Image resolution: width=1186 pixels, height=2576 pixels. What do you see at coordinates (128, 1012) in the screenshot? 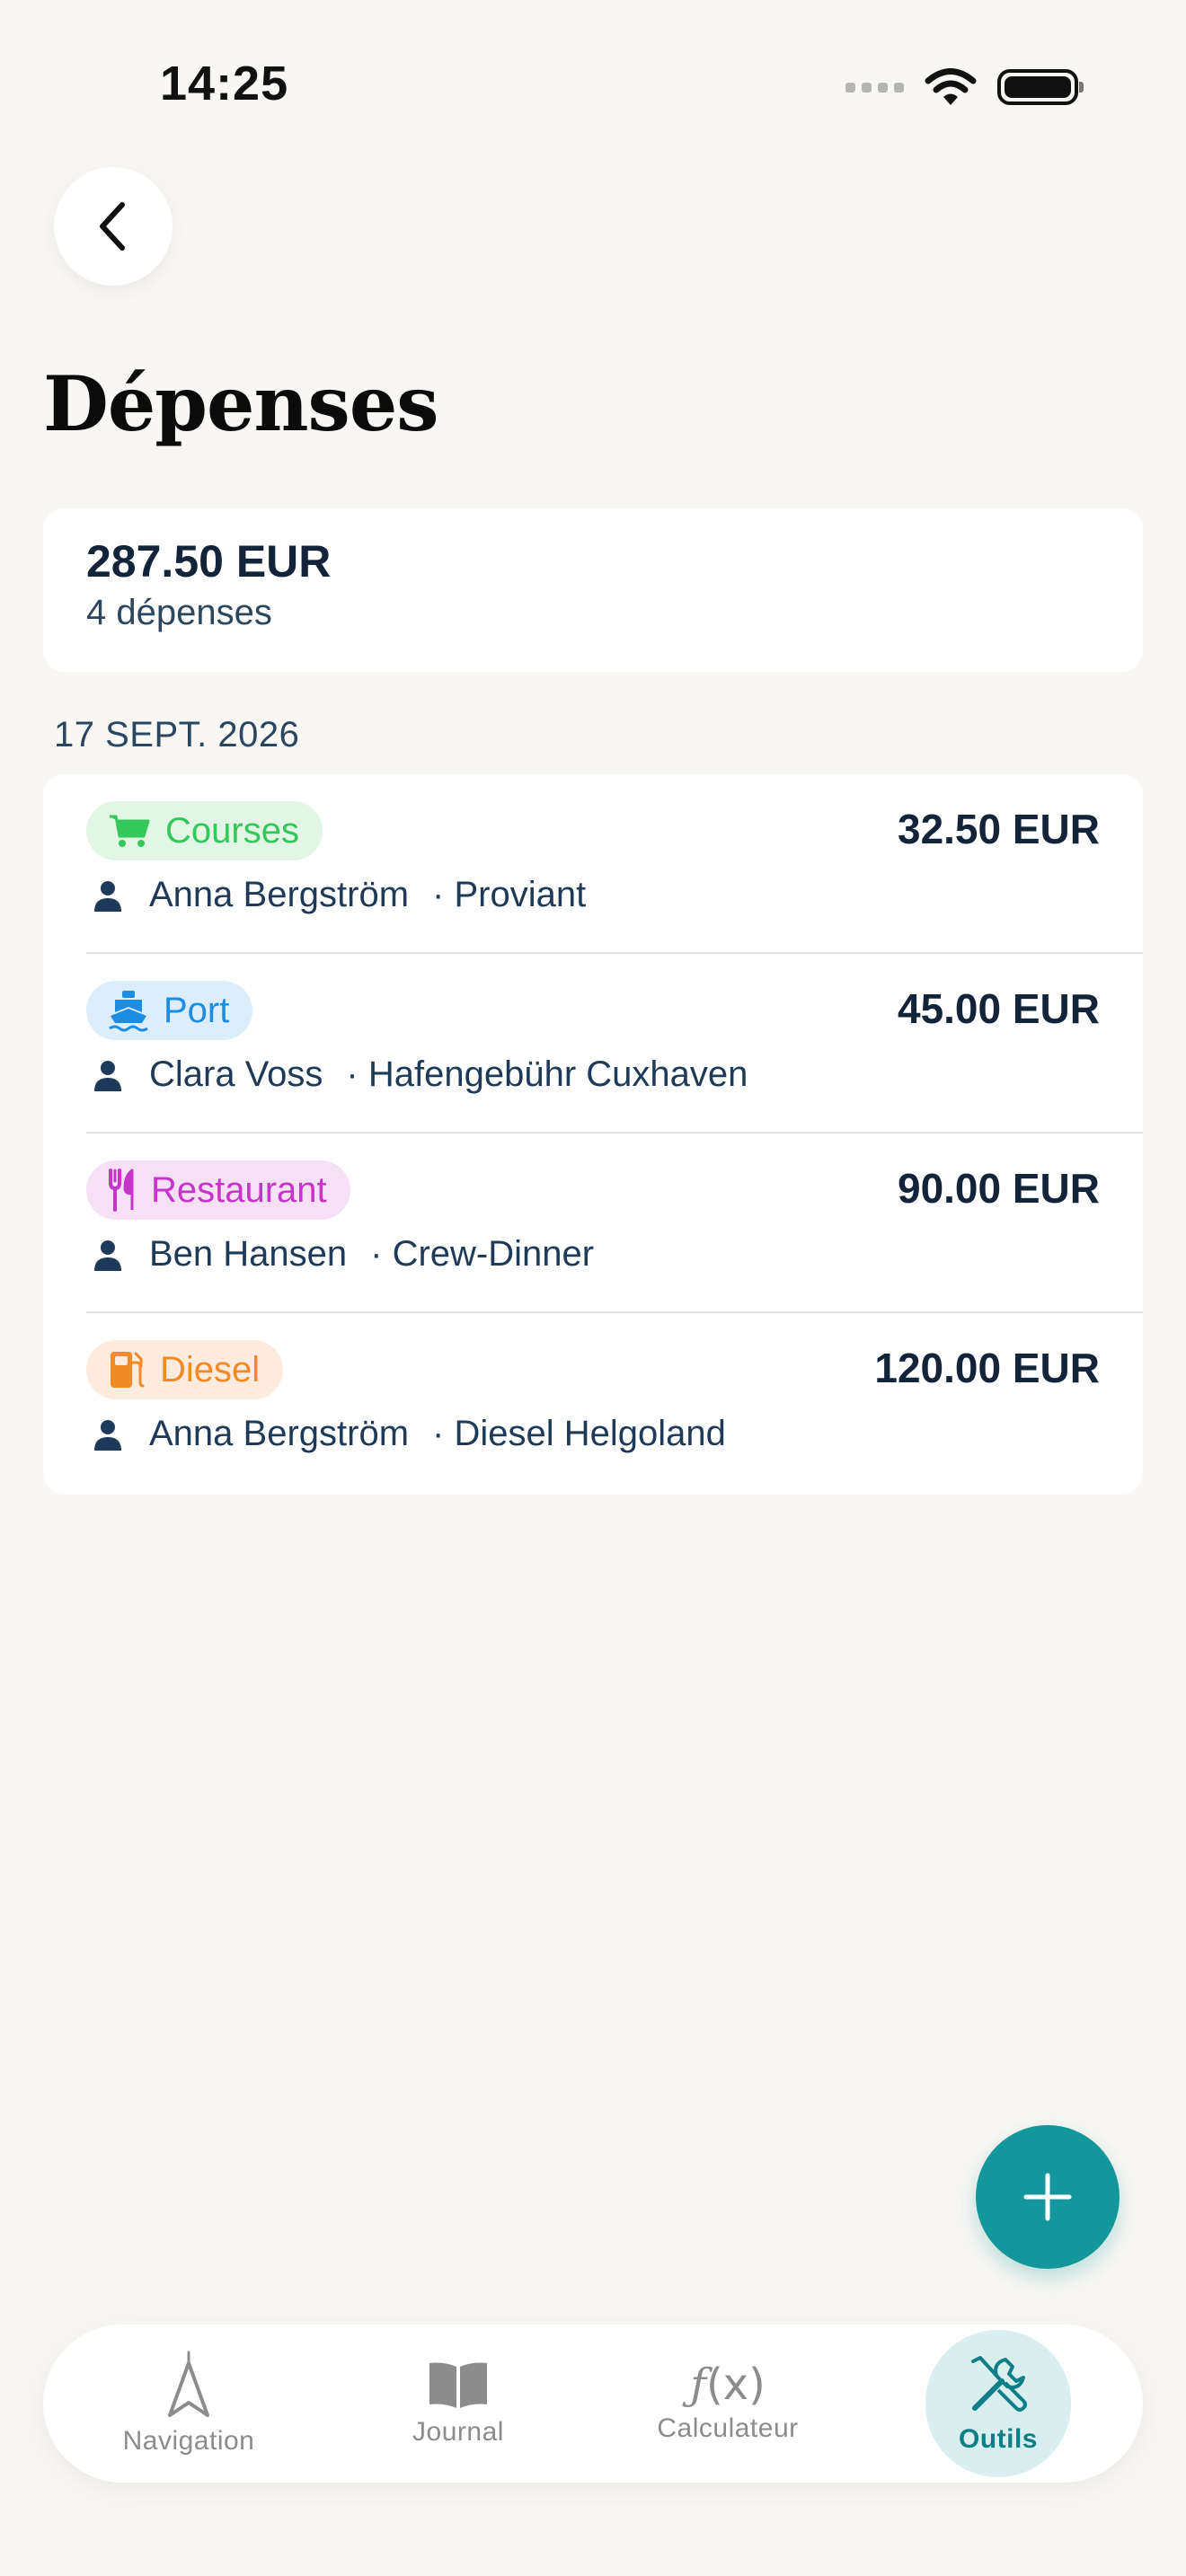
I see `ferry-icon` at bounding box center [128, 1012].